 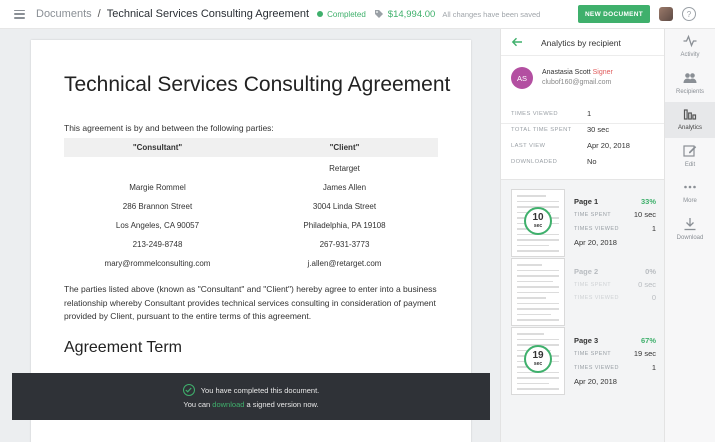 I want to click on rail-label: Edit, so click(x=690, y=165).